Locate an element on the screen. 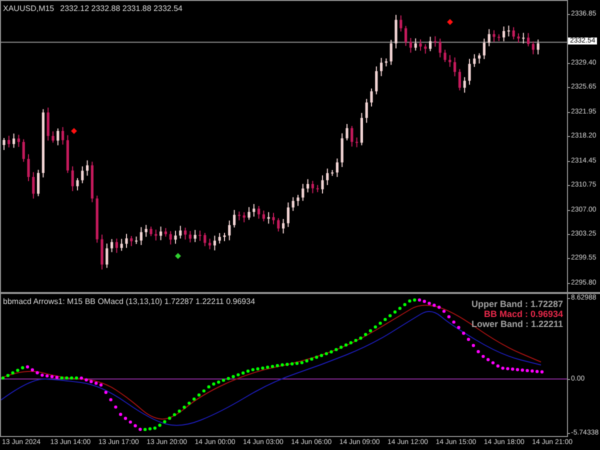 This screenshot has height=450, width=600. legend-text: Upper Band : 1.72287 is located at coordinates (517, 304).